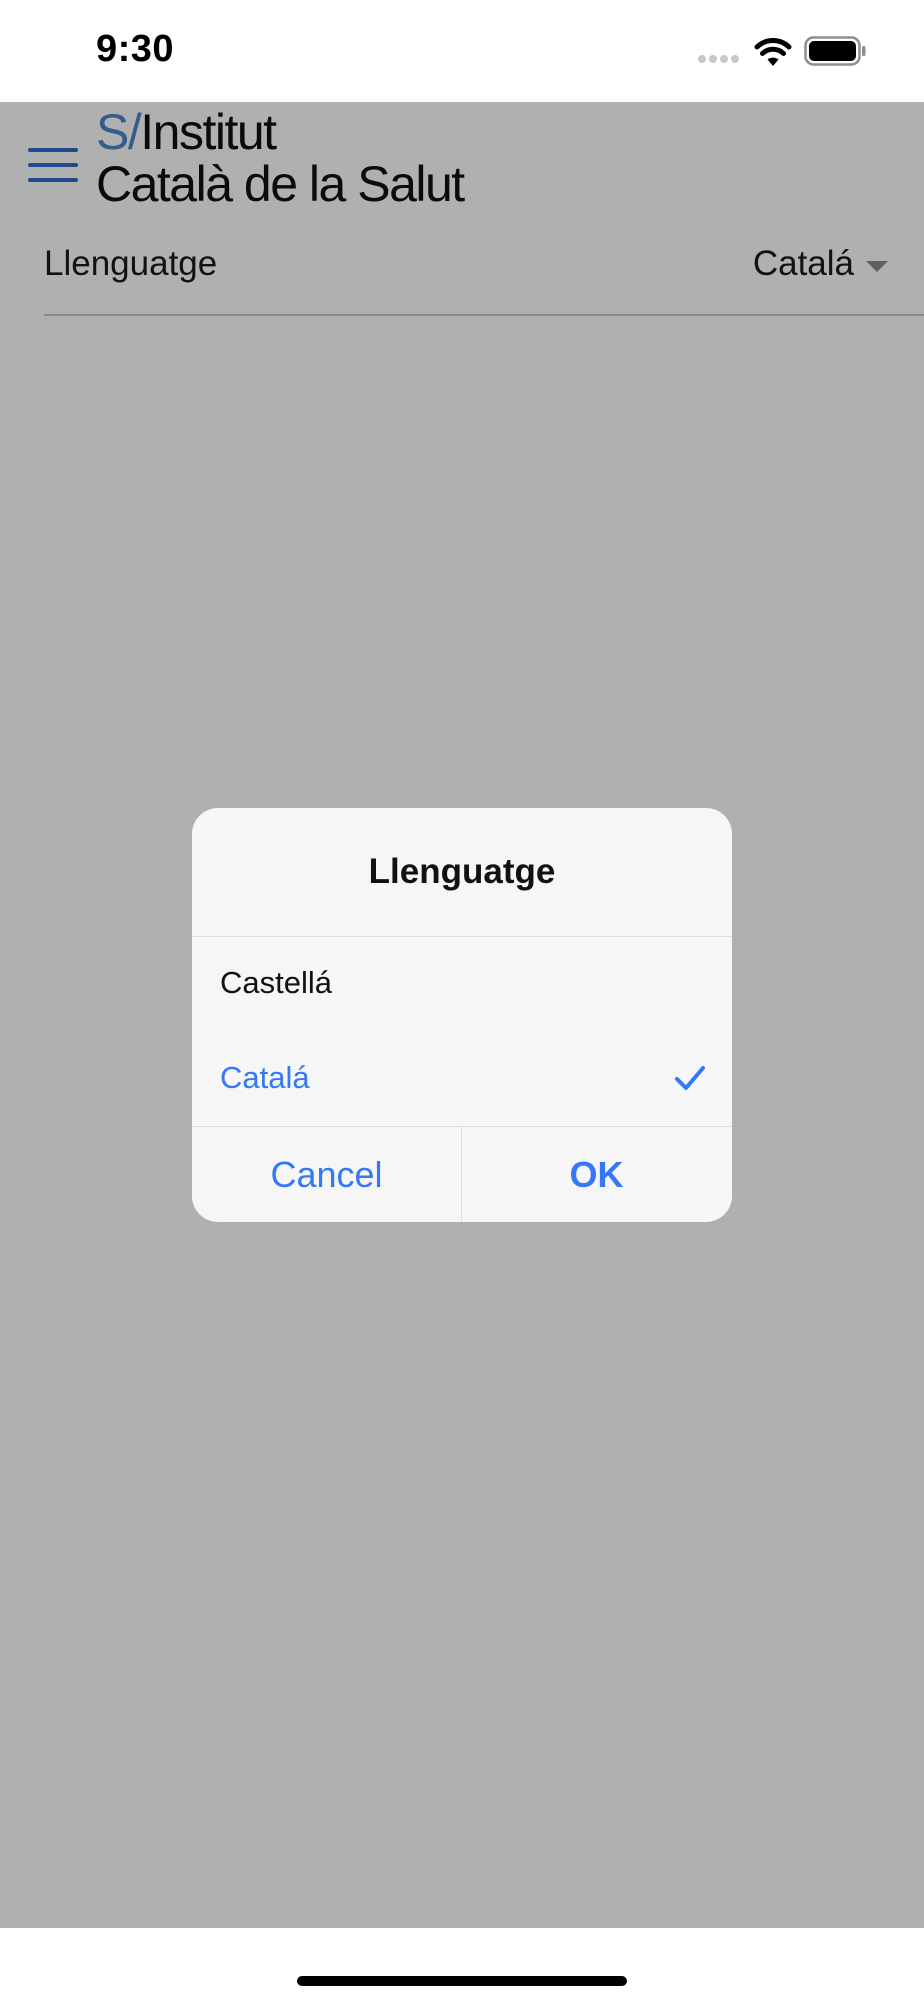 The image size is (924, 2000). Describe the element at coordinates (835, 51) in the screenshot. I see `battery-icon` at that location.